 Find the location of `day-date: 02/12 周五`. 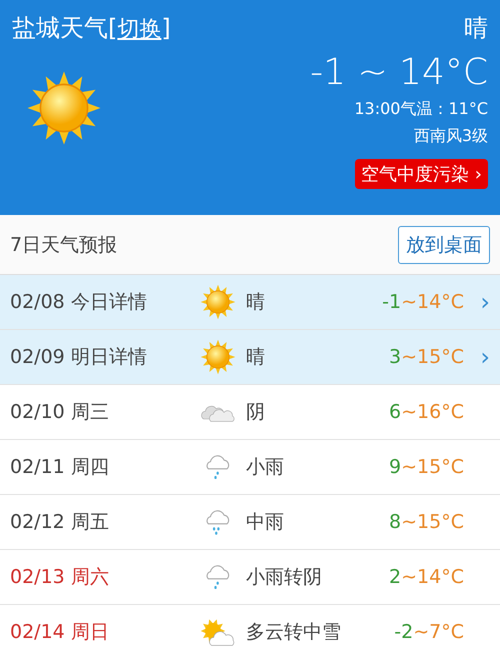

day-date: 02/12 周五 is located at coordinates (60, 522).